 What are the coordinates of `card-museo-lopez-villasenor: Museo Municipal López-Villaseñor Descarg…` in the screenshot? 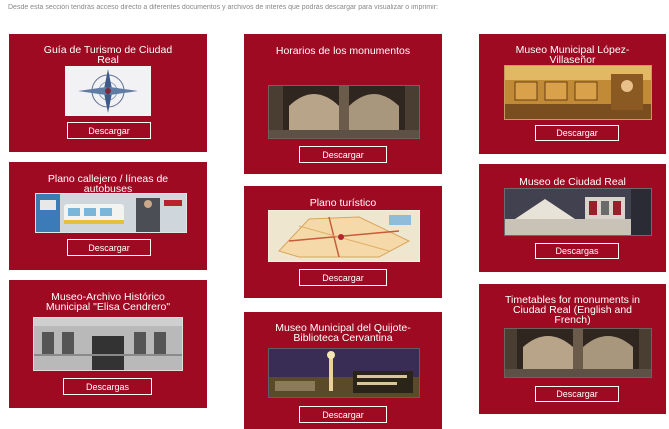 It's located at (572, 94).